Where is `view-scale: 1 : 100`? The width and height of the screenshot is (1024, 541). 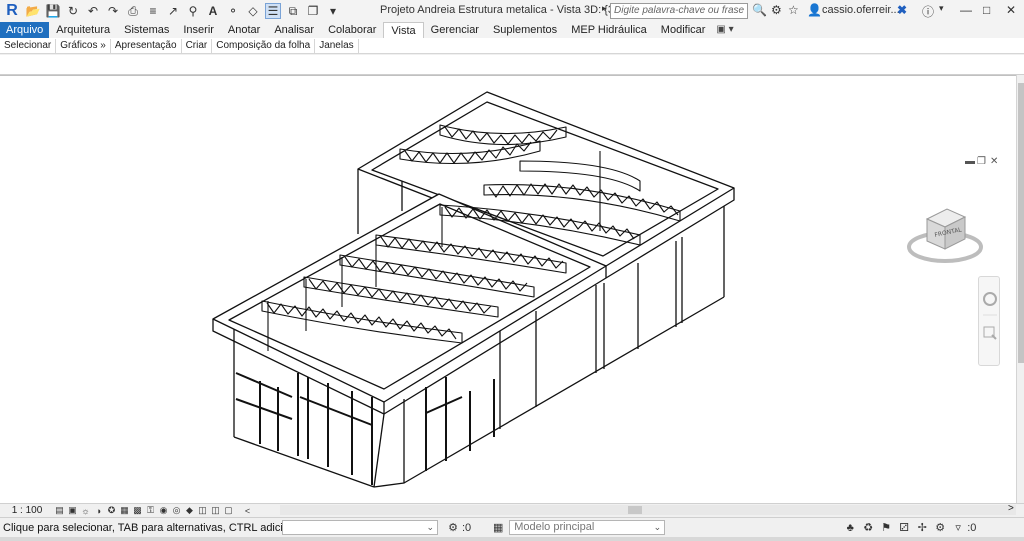 view-scale: 1 : 100 is located at coordinates (27, 510).